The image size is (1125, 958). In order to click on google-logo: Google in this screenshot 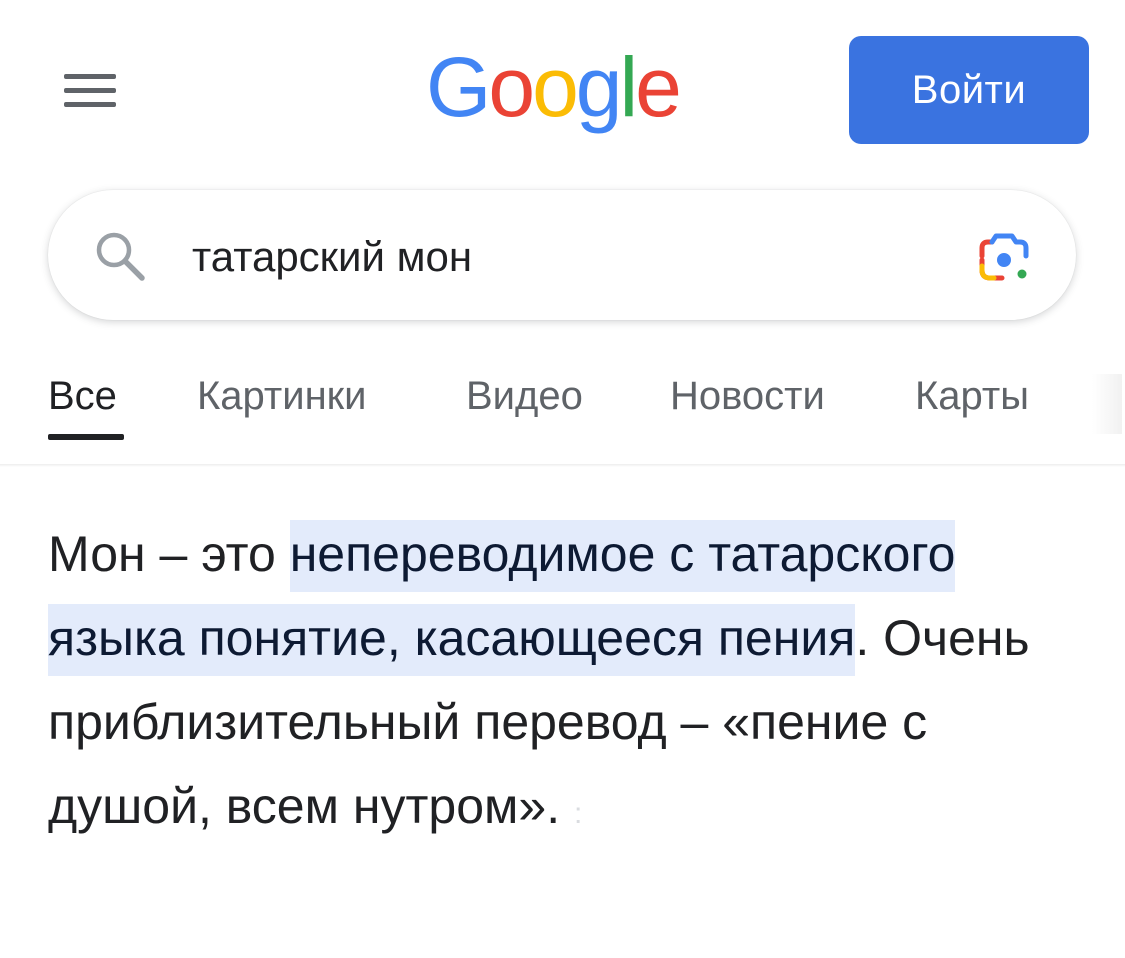, I will do `click(562, 93)`.